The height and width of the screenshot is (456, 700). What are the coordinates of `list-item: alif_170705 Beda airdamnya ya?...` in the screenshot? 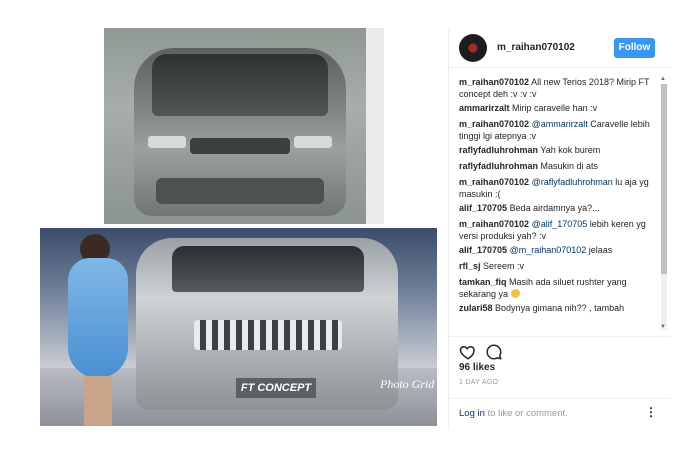 It's located at (558, 208).